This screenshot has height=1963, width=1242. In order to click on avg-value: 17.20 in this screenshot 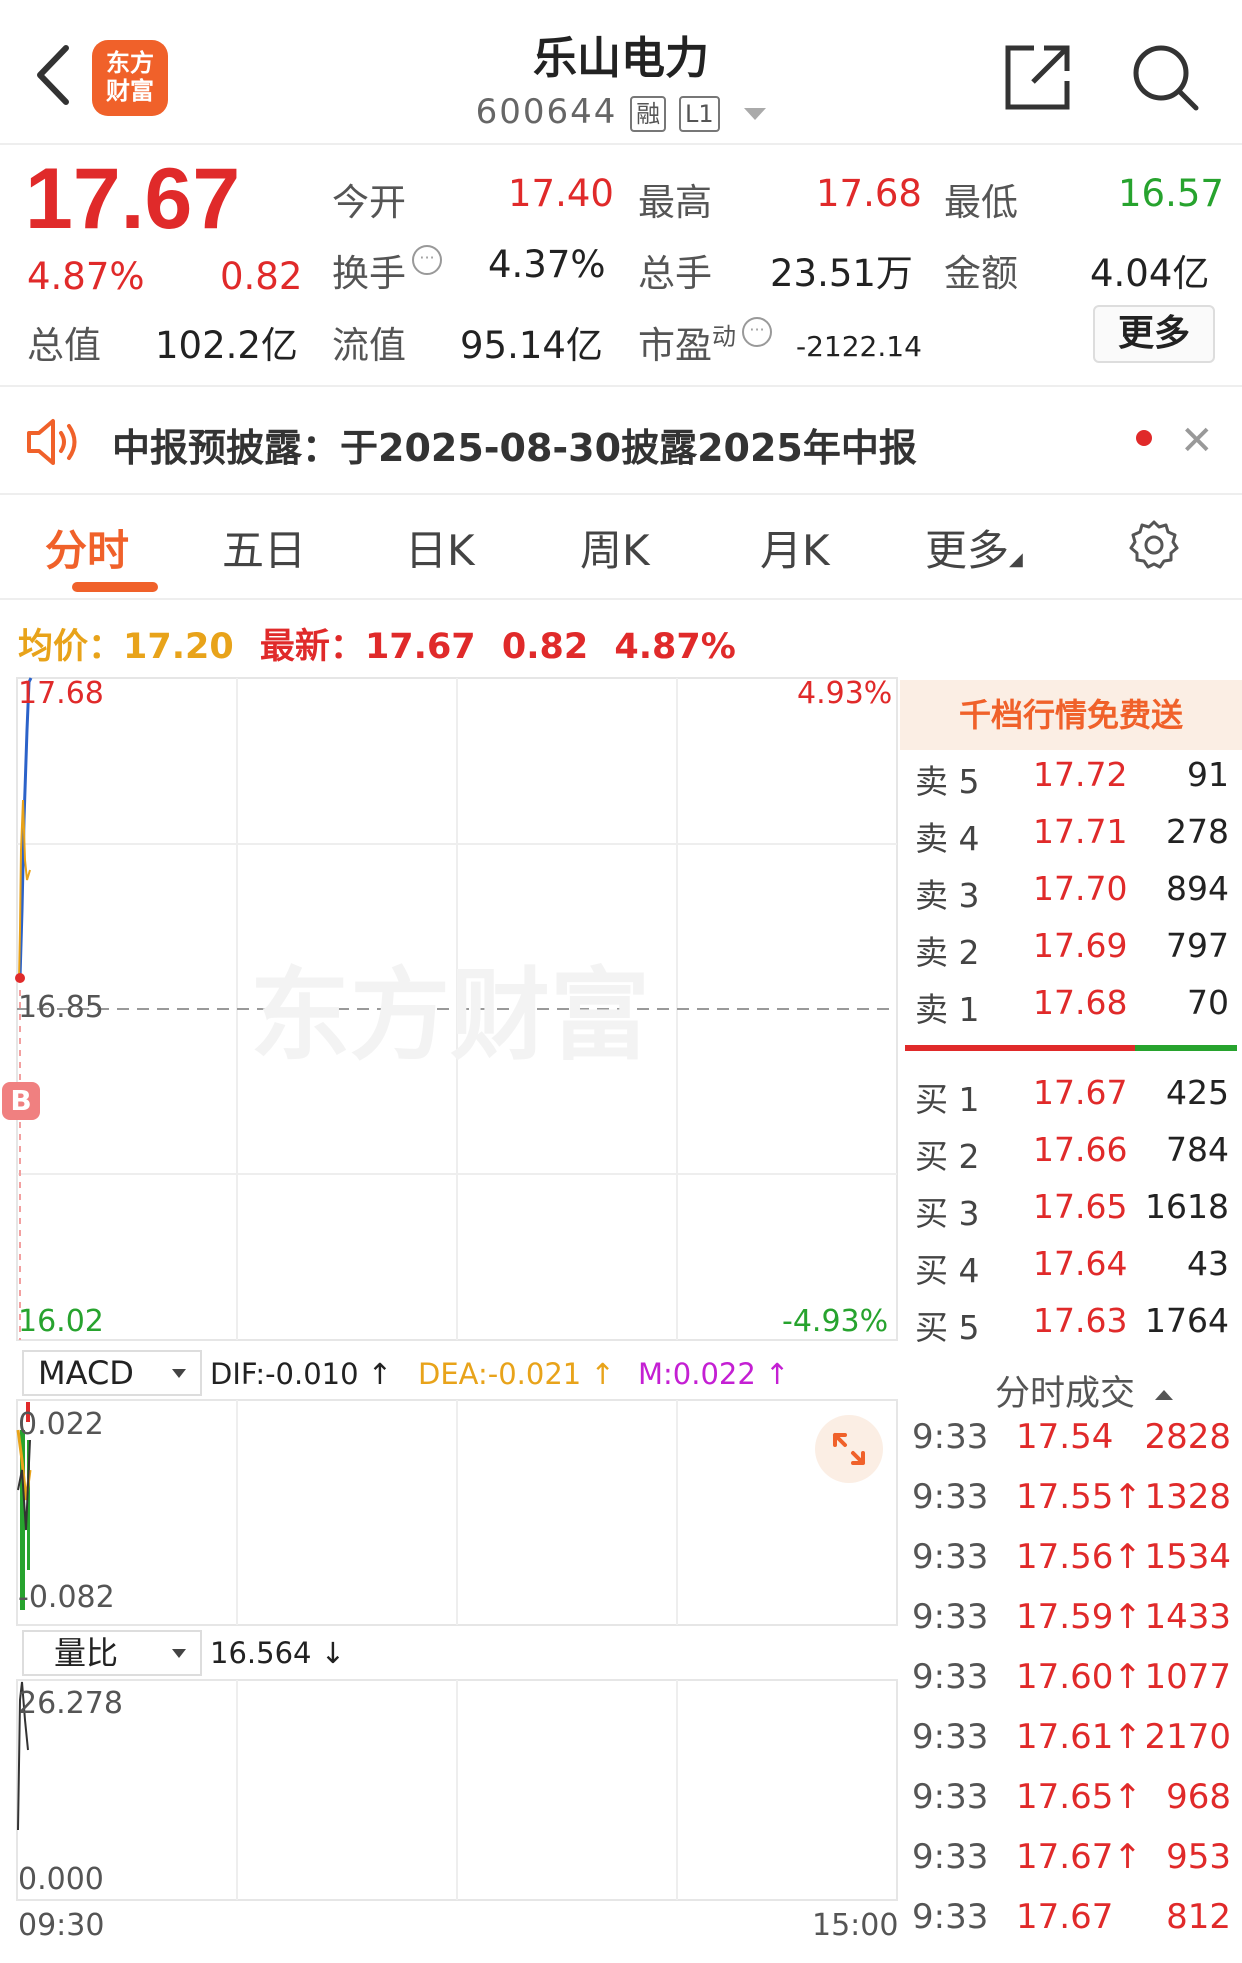, I will do `click(178, 647)`.